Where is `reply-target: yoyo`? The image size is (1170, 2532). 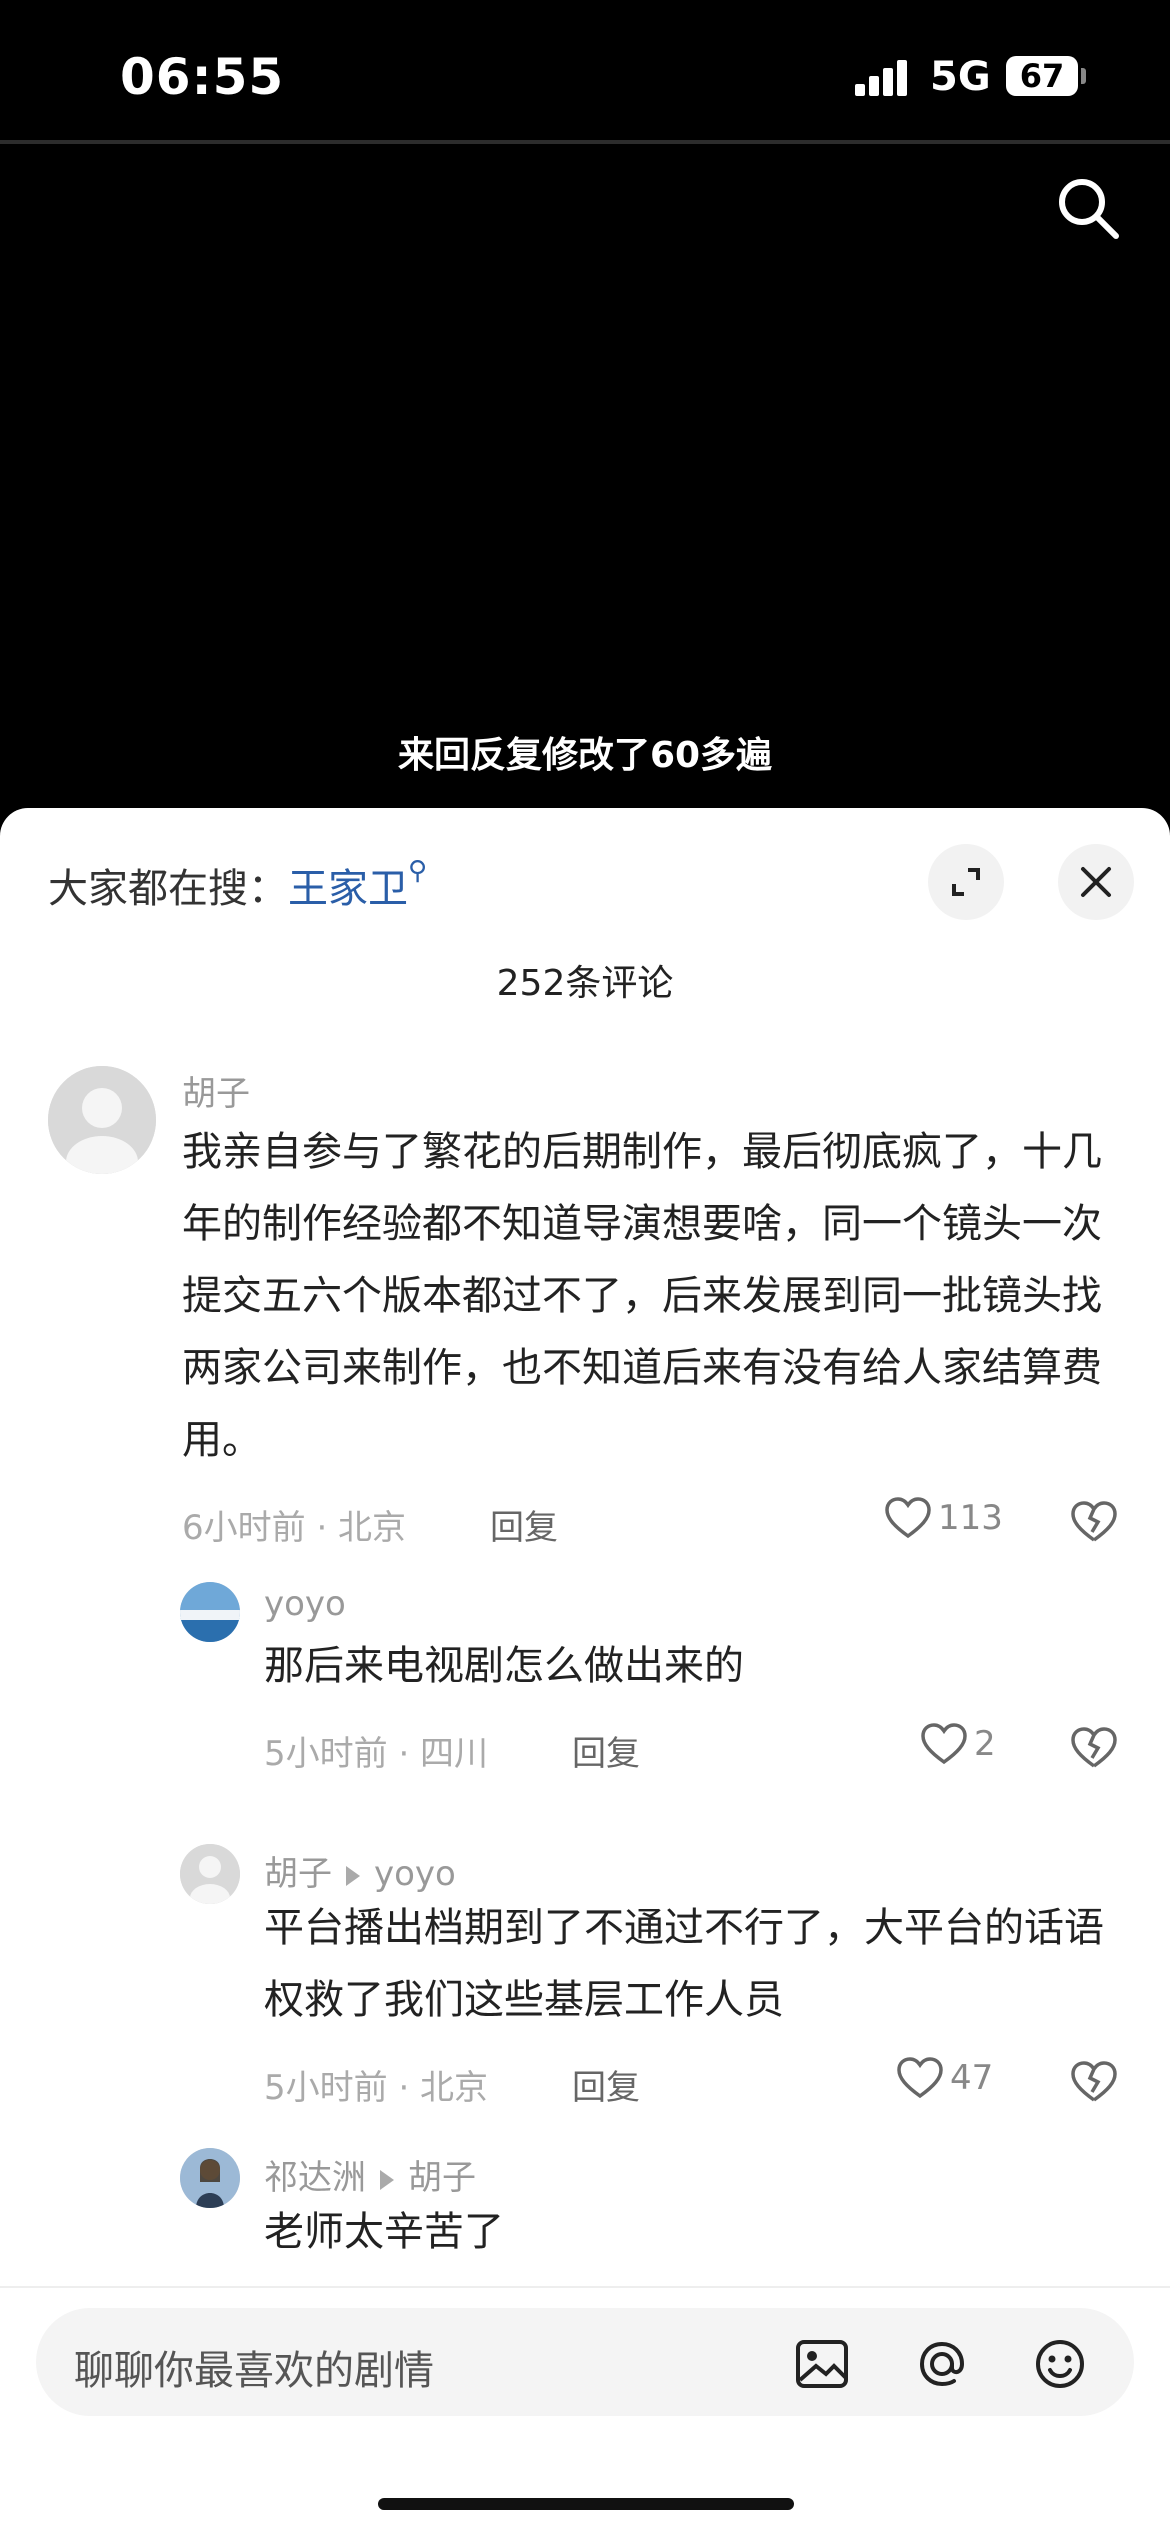
reply-target: yoyo is located at coordinates (415, 1874).